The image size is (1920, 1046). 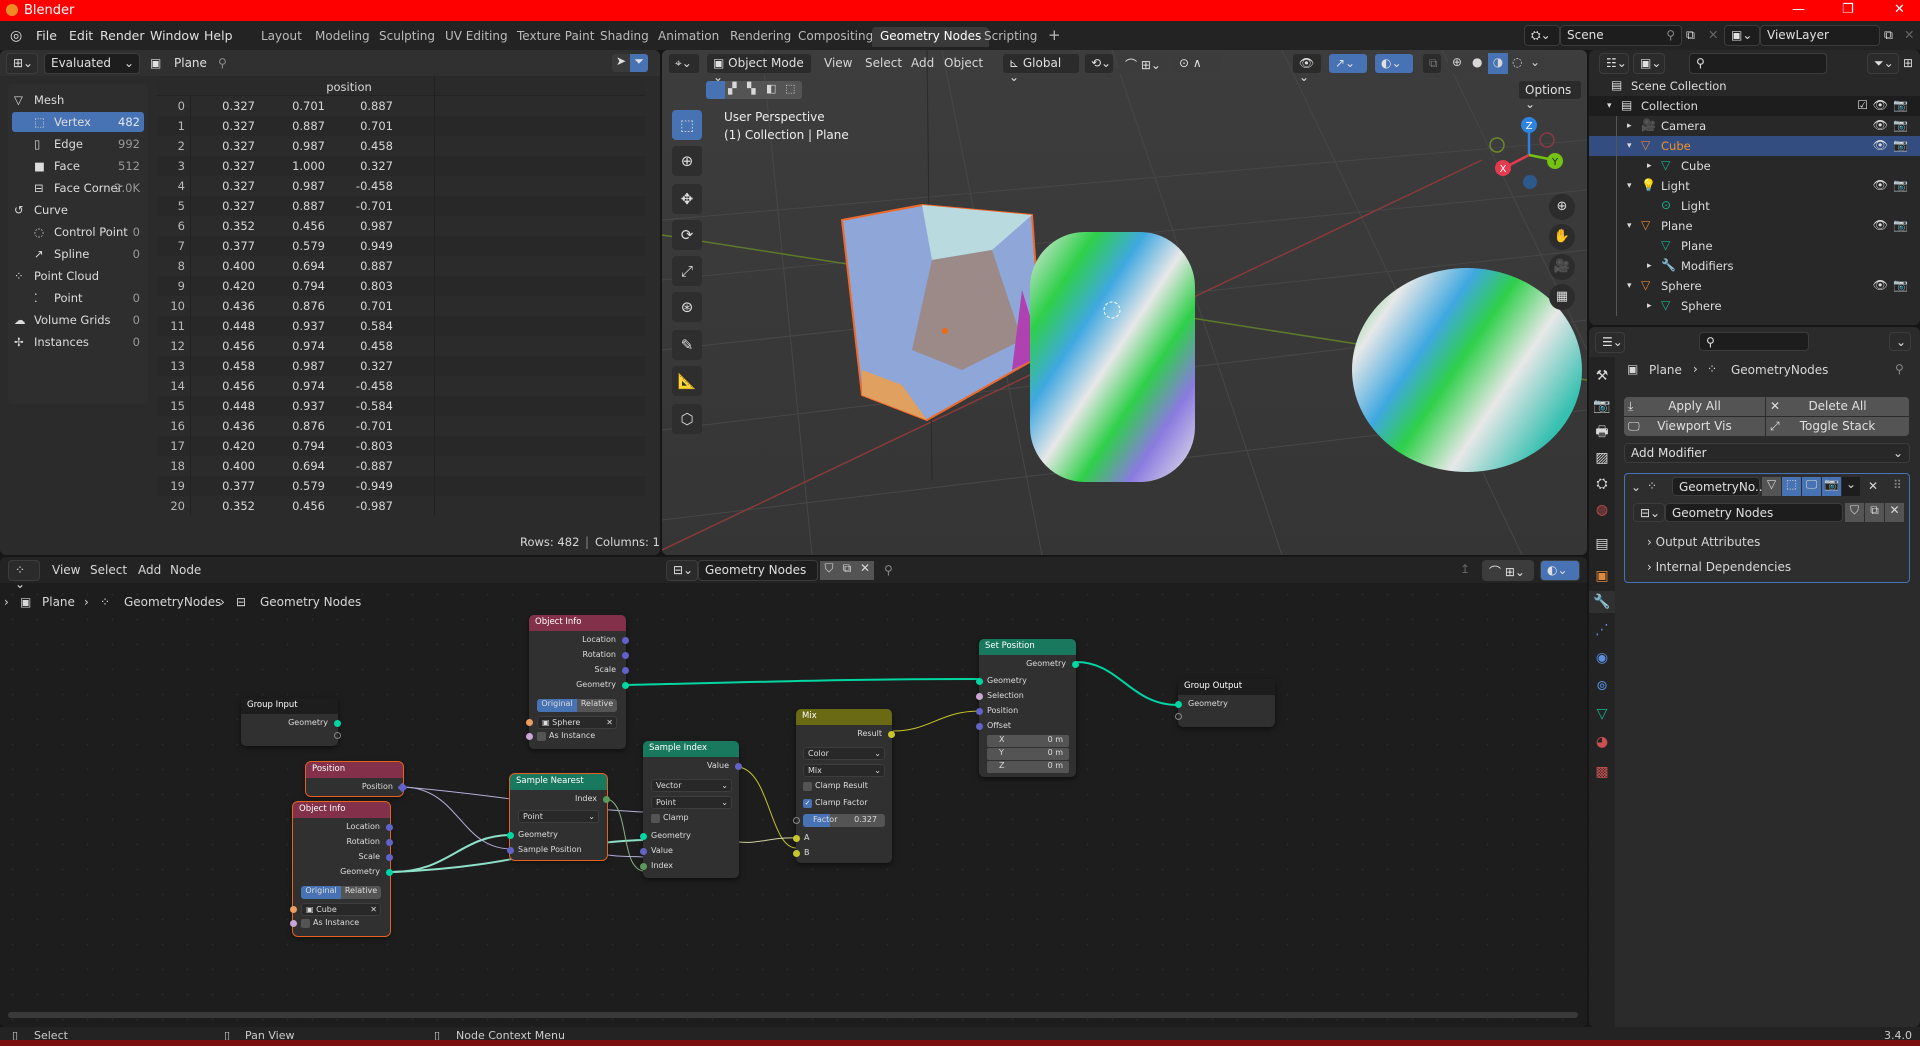 I want to click on new-scene-icon: ⧉, so click(x=1690, y=35).